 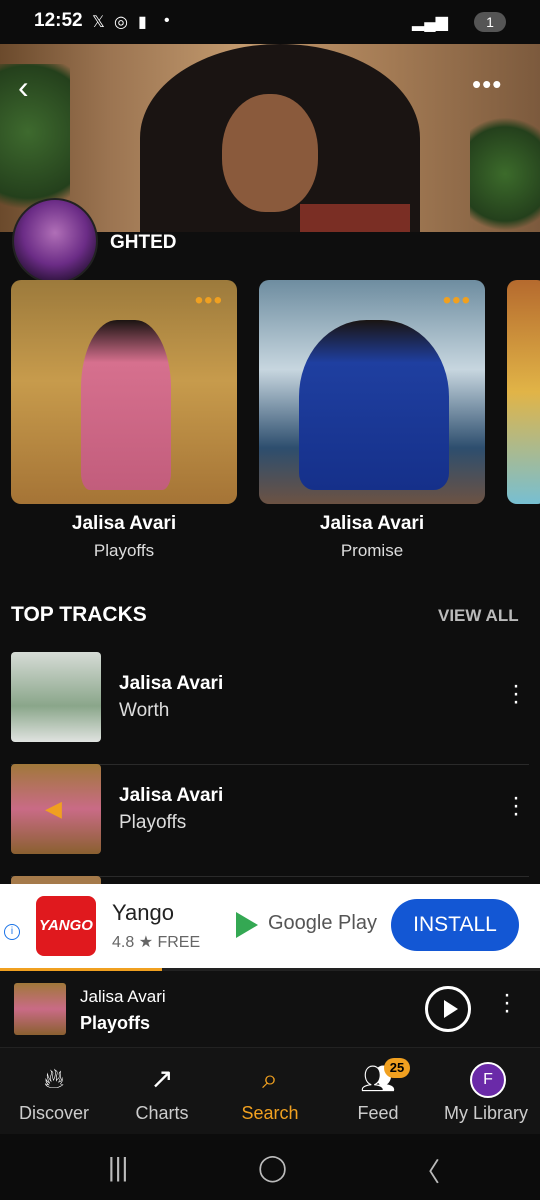 I want to click on top-tracks-title: TOP TRACKS, so click(x=79, y=614).